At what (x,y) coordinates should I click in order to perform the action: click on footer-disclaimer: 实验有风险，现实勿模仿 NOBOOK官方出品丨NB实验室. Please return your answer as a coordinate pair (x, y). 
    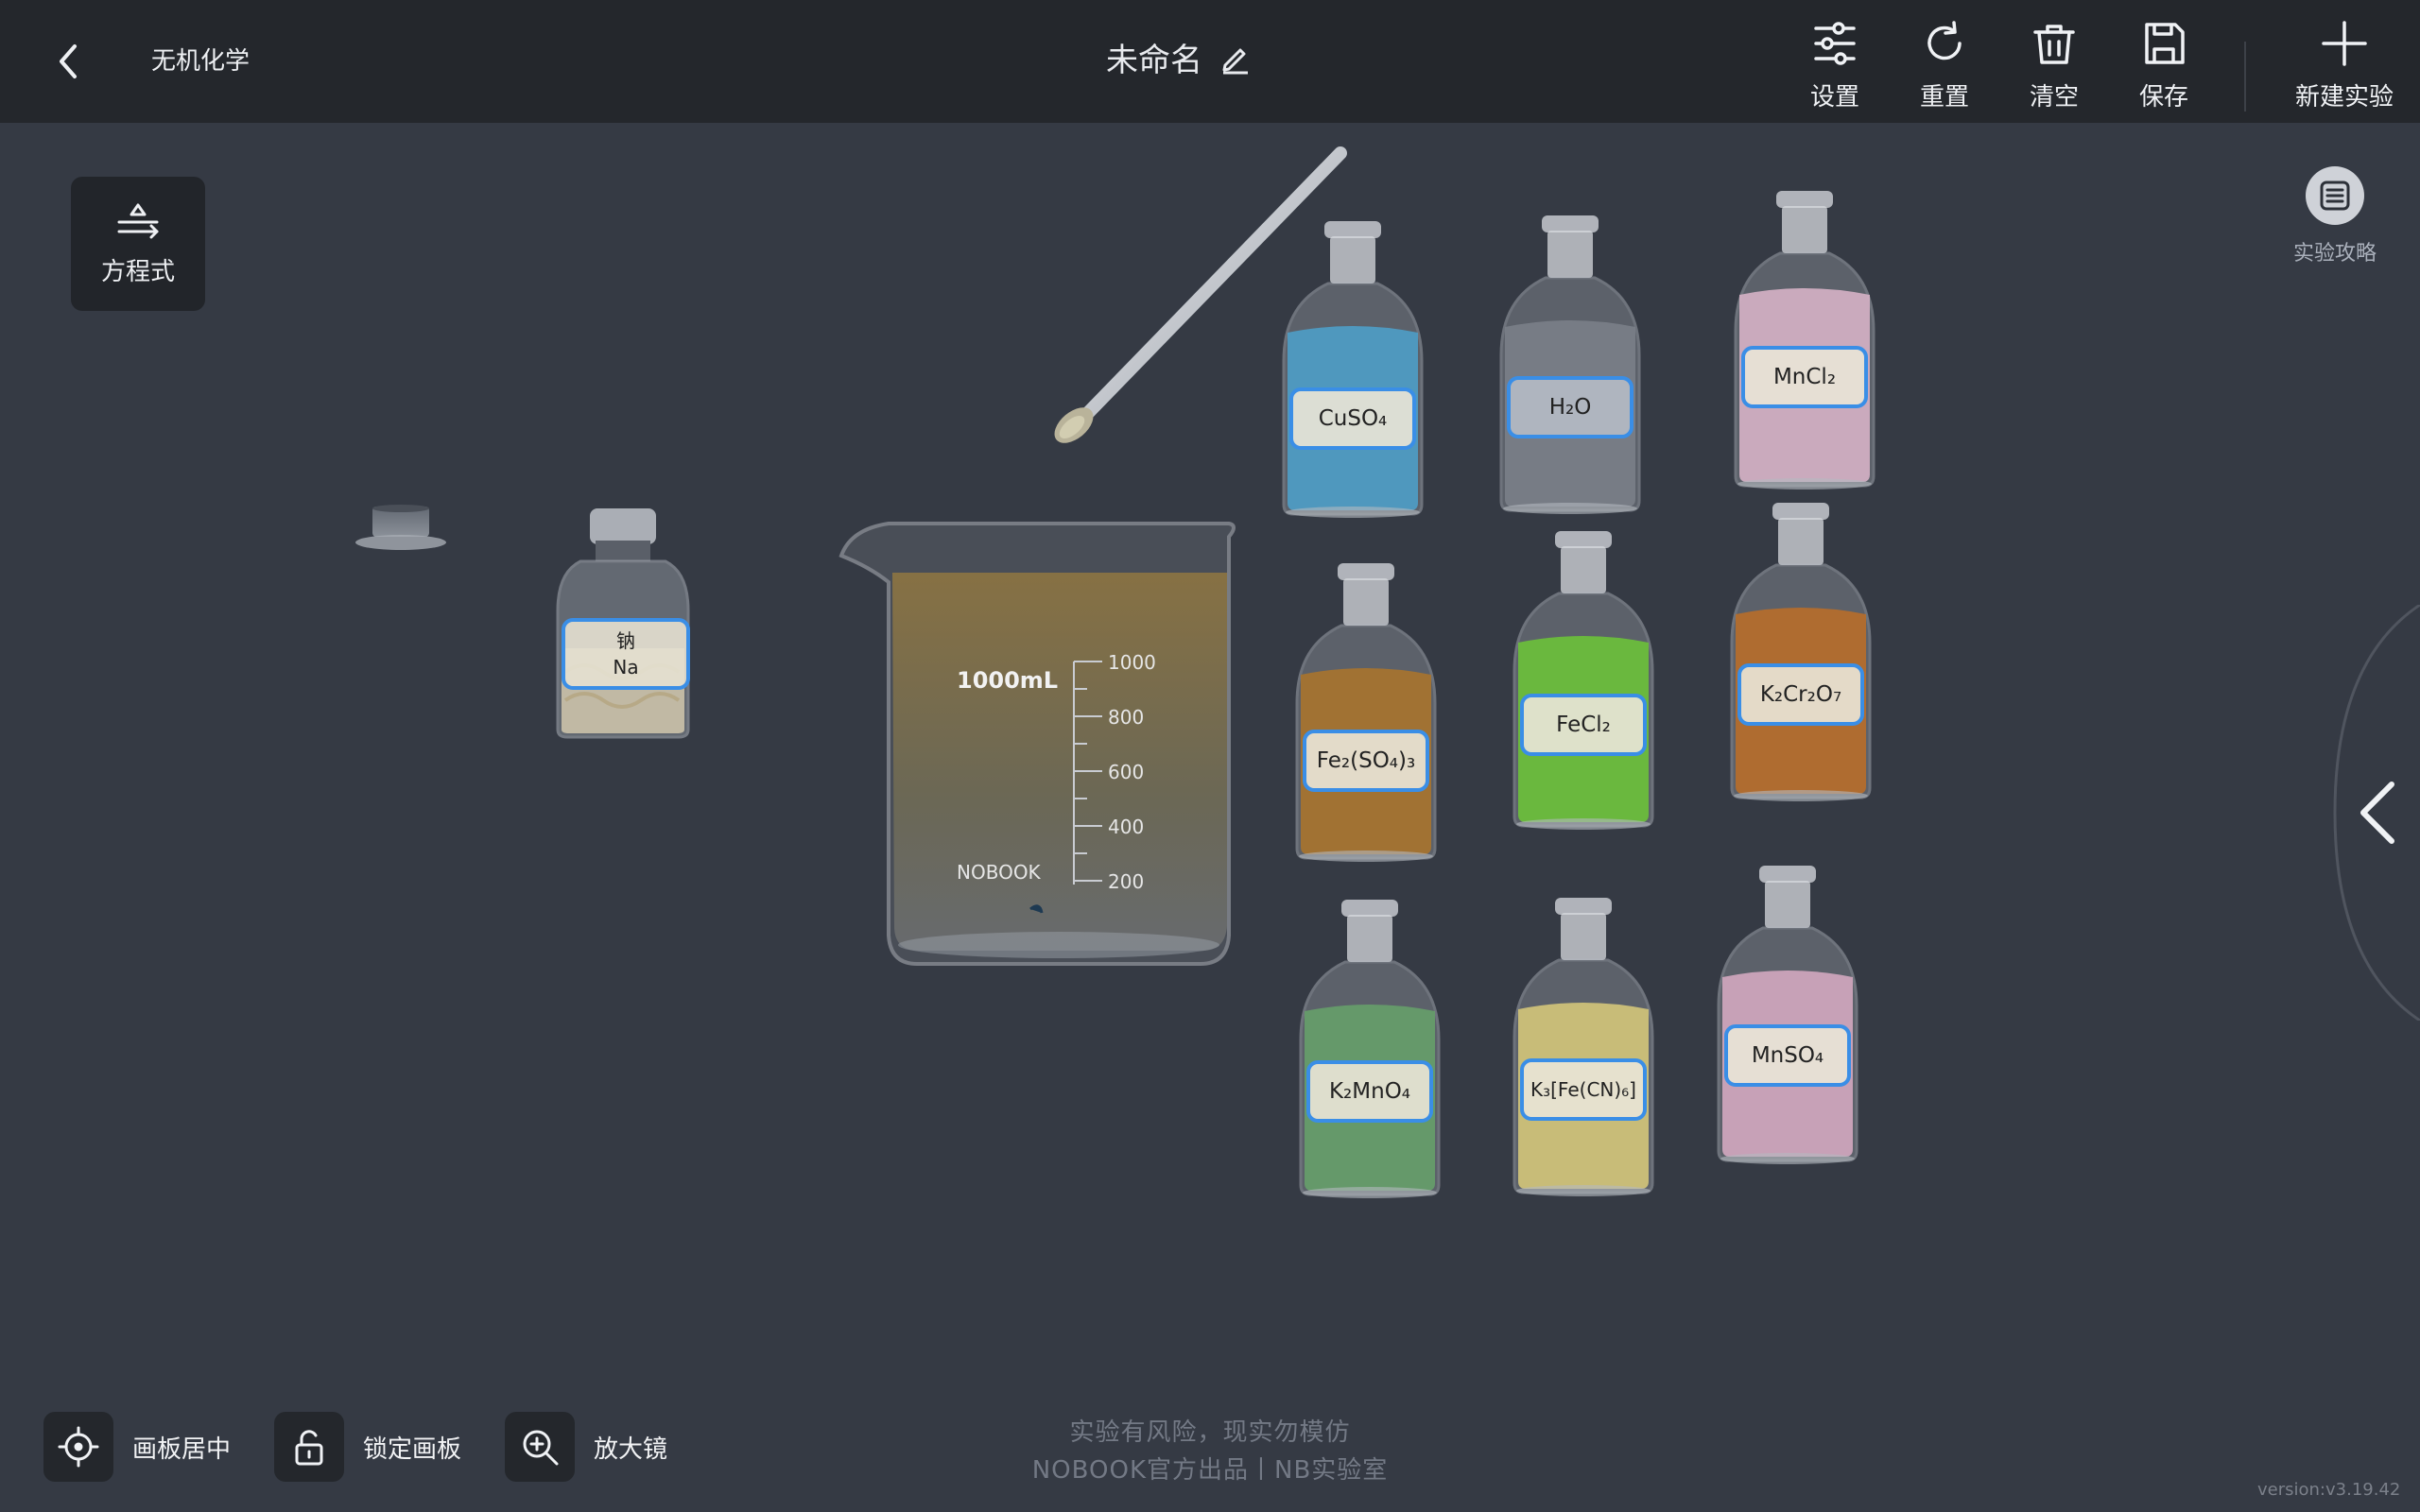
    Looking at the image, I should click on (1210, 1451).